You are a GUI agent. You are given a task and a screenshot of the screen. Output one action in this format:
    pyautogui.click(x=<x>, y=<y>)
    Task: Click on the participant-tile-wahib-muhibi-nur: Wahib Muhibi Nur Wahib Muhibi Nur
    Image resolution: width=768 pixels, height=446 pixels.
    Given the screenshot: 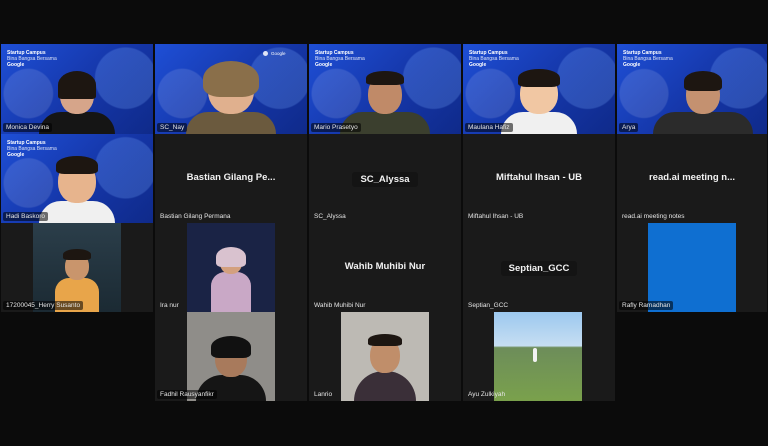 What is the action you would take?
    pyautogui.click(x=385, y=267)
    